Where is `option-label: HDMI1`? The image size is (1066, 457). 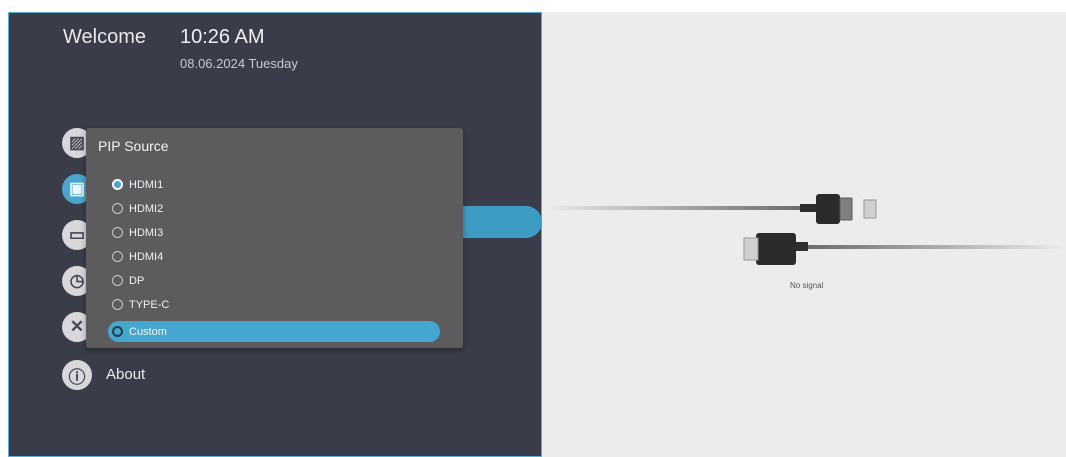
option-label: HDMI1 is located at coordinates (146, 184).